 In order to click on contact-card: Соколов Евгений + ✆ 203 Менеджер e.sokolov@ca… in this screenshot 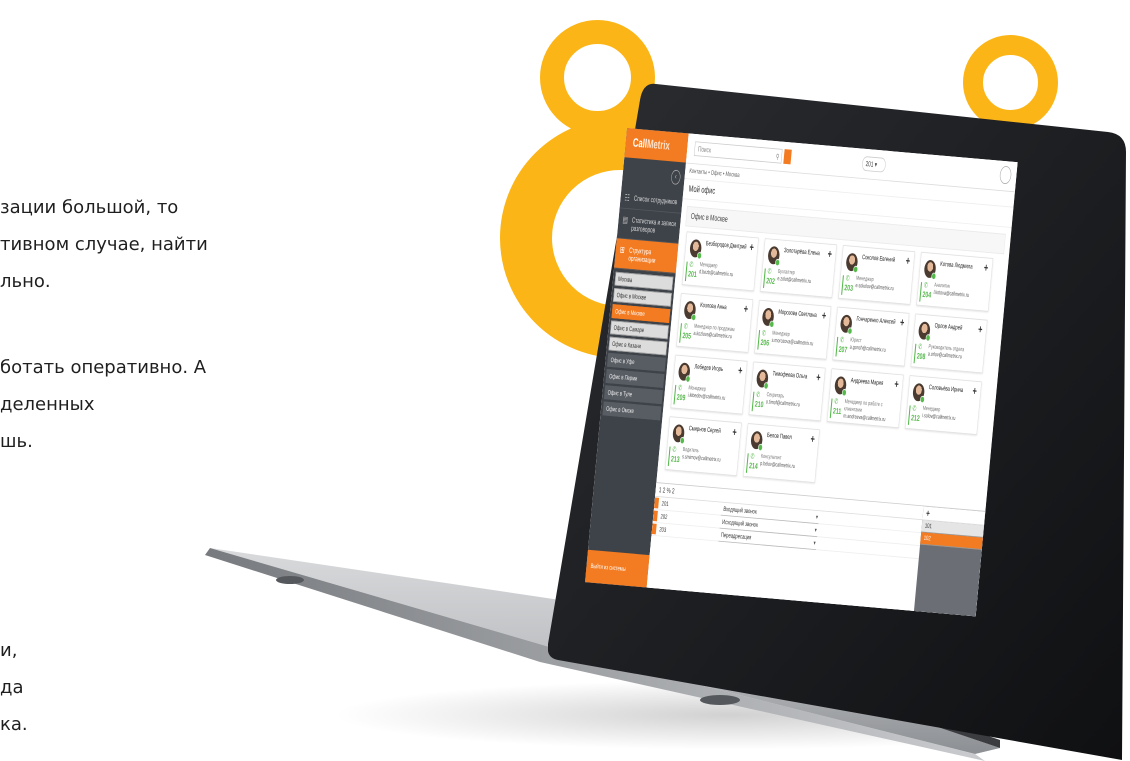, I will do `click(877, 275)`.